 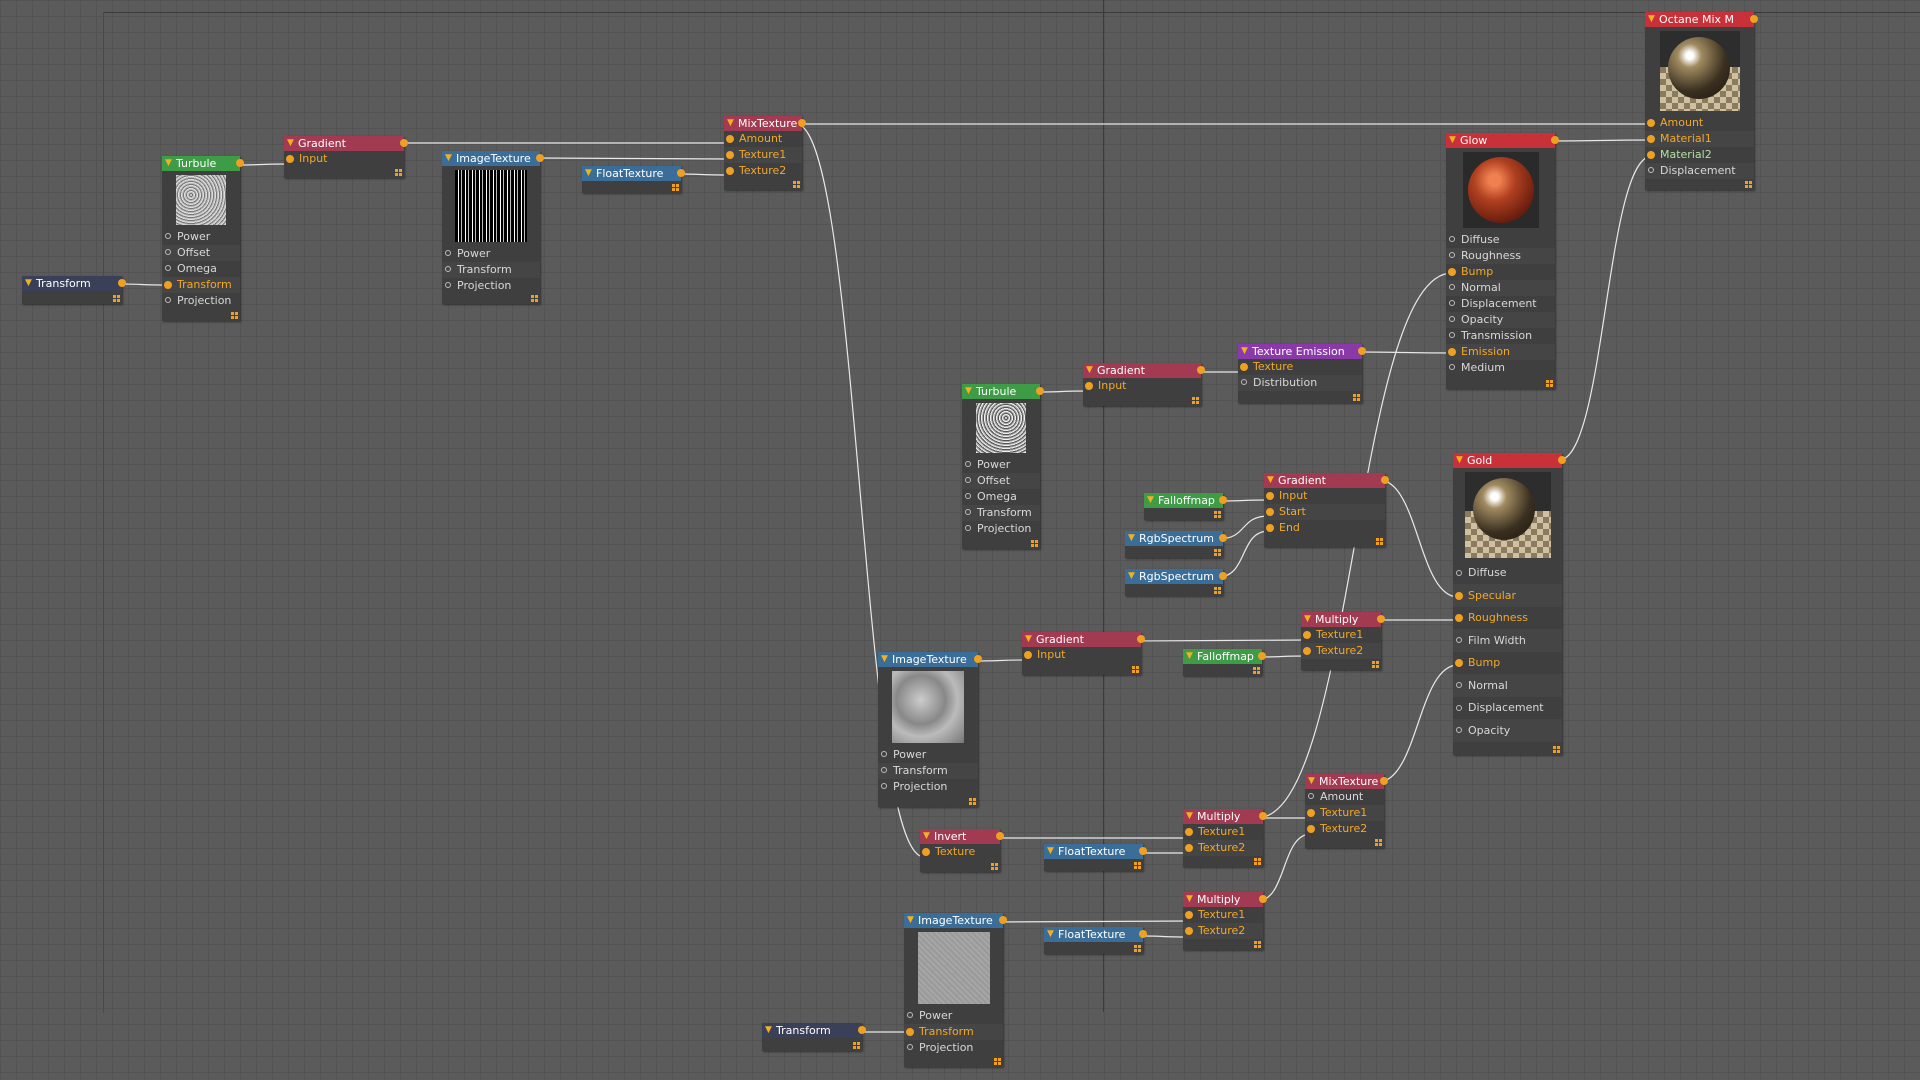 What do you see at coordinates (1324, 512) in the screenshot?
I see `port-start: Start` at bounding box center [1324, 512].